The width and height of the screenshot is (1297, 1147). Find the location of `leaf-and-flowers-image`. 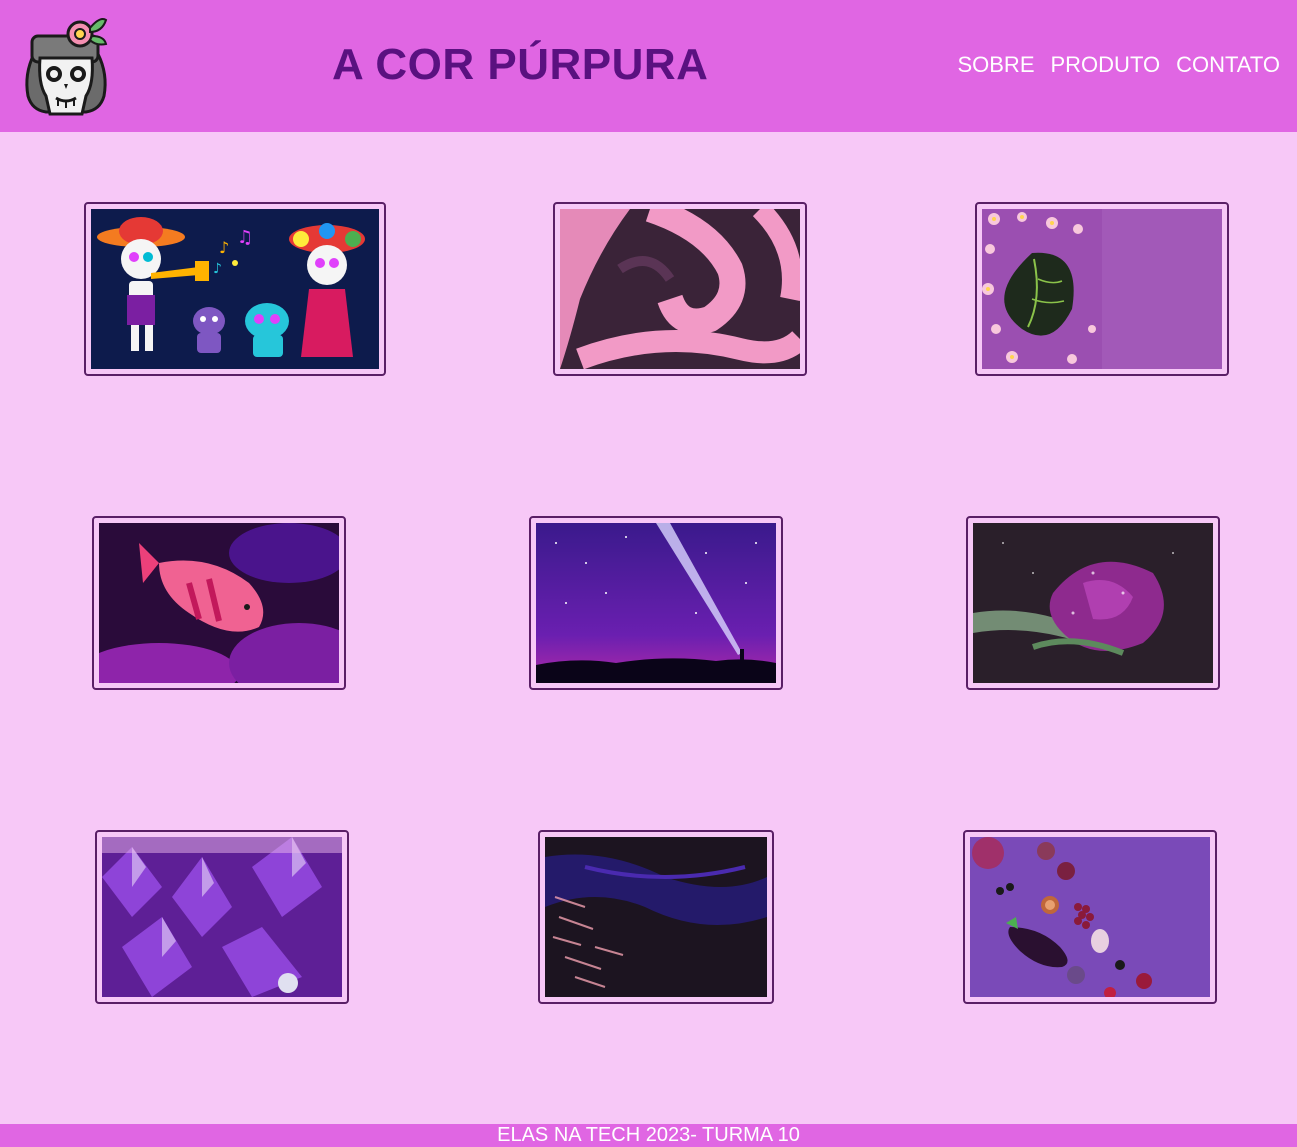

leaf-and-flowers-image is located at coordinates (1102, 289).